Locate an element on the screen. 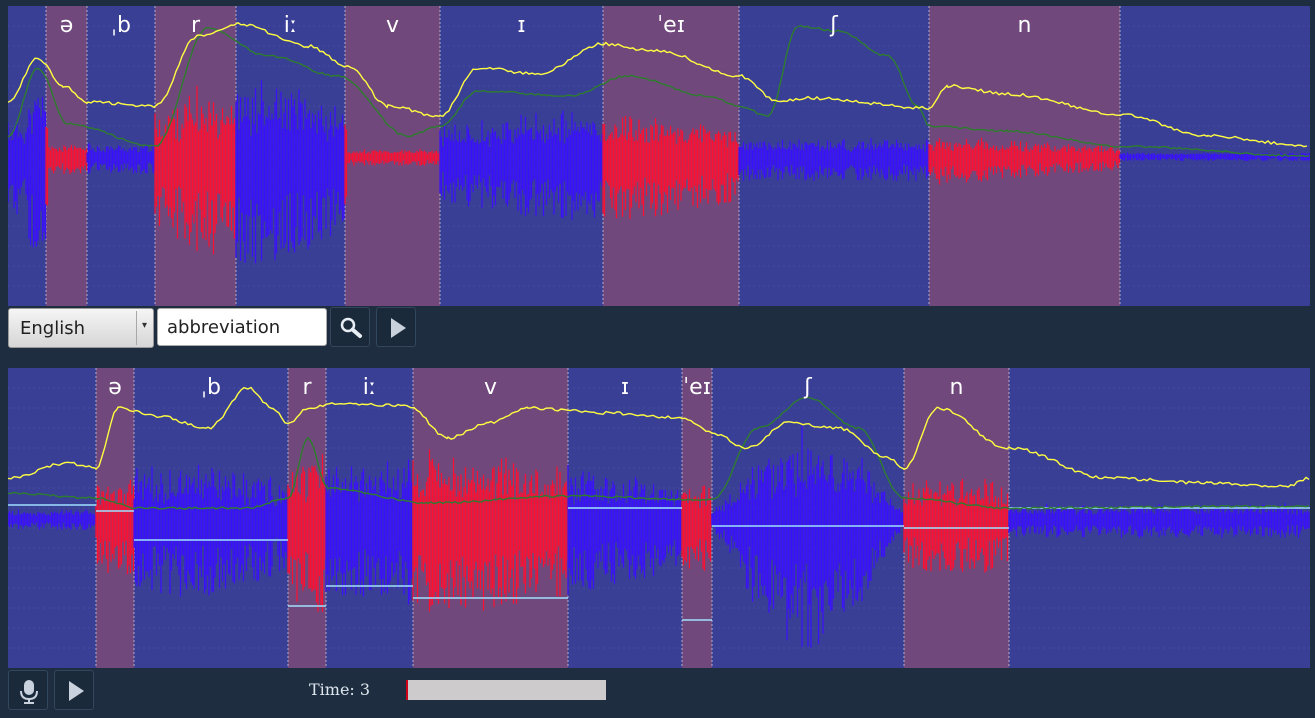  chevron-down-icon: ▾ is located at coordinates (145, 325).